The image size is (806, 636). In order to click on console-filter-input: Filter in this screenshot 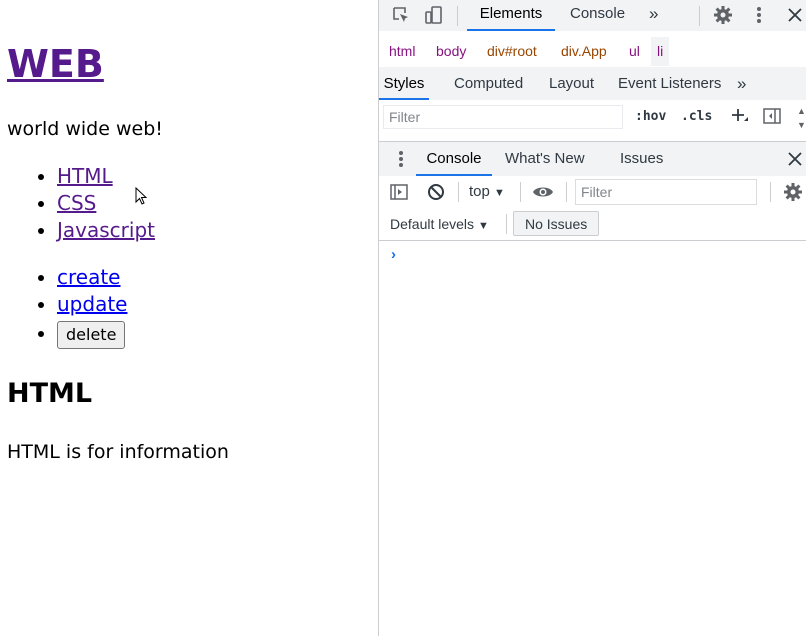, I will do `click(666, 192)`.